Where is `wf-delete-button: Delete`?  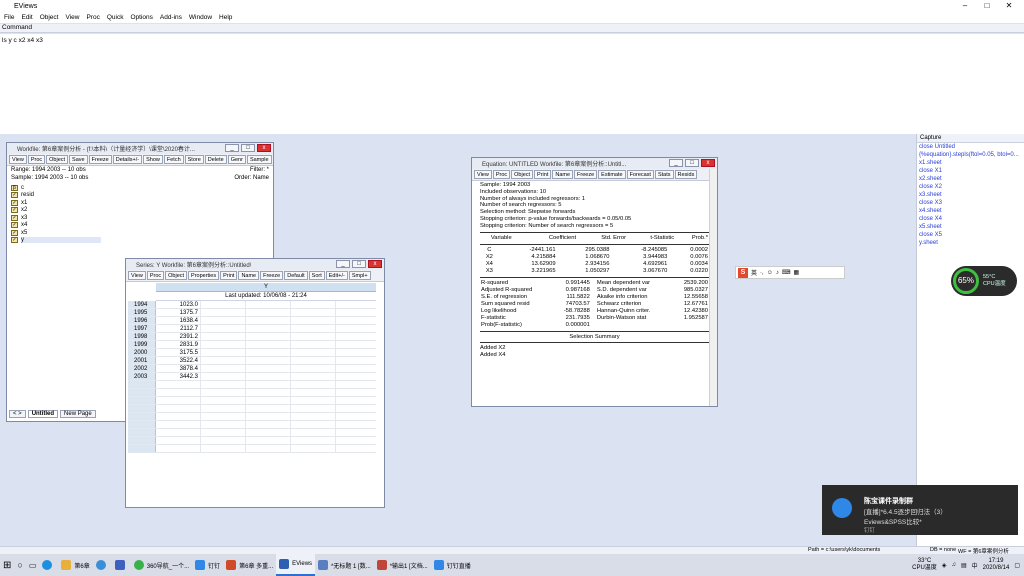
wf-delete-button: Delete is located at coordinates (215, 159).